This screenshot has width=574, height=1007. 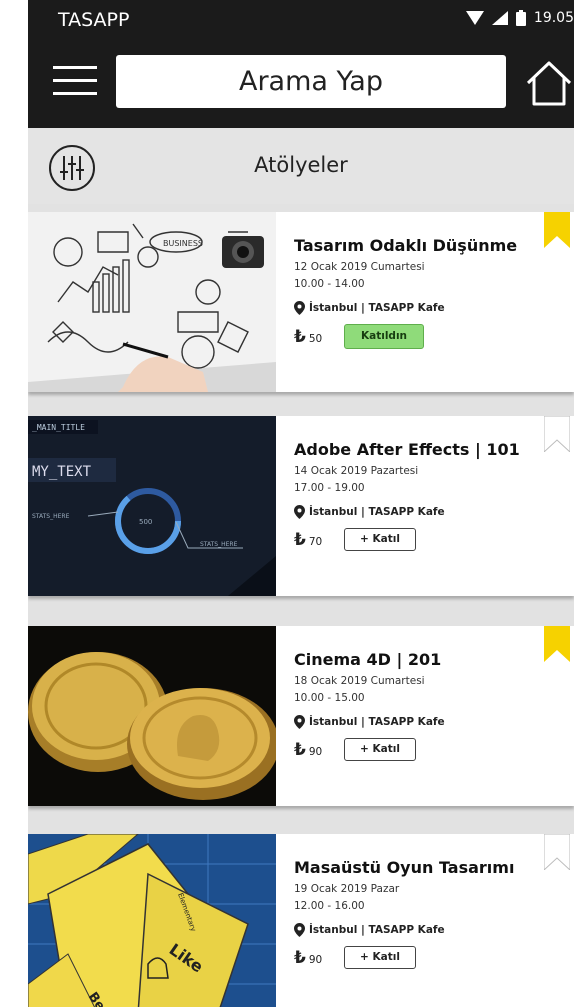 What do you see at coordinates (359, 681) in the screenshot?
I see `workshop-date: 18 Ocak 2019 Cumartesi` at bounding box center [359, 681].